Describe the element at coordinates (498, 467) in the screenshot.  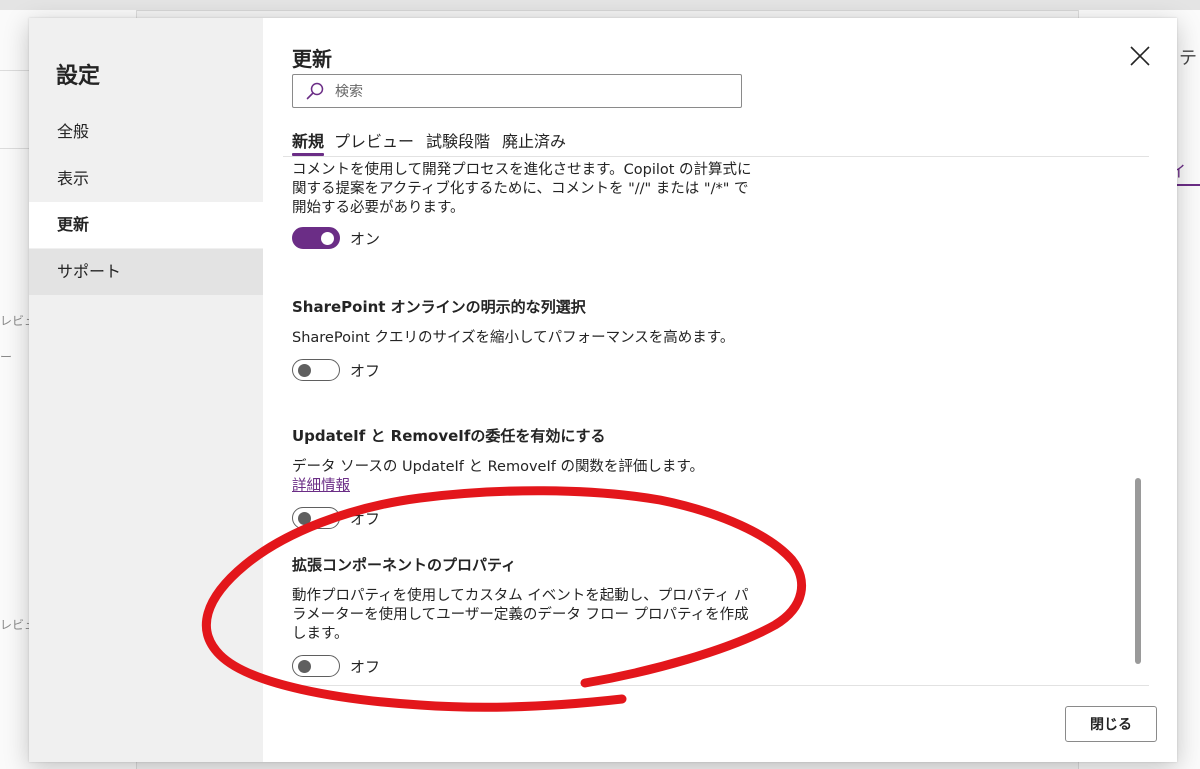
I see `setting-description: データ ソースの UpdateIf と RemoveIf の関数を評価します。` at that location.